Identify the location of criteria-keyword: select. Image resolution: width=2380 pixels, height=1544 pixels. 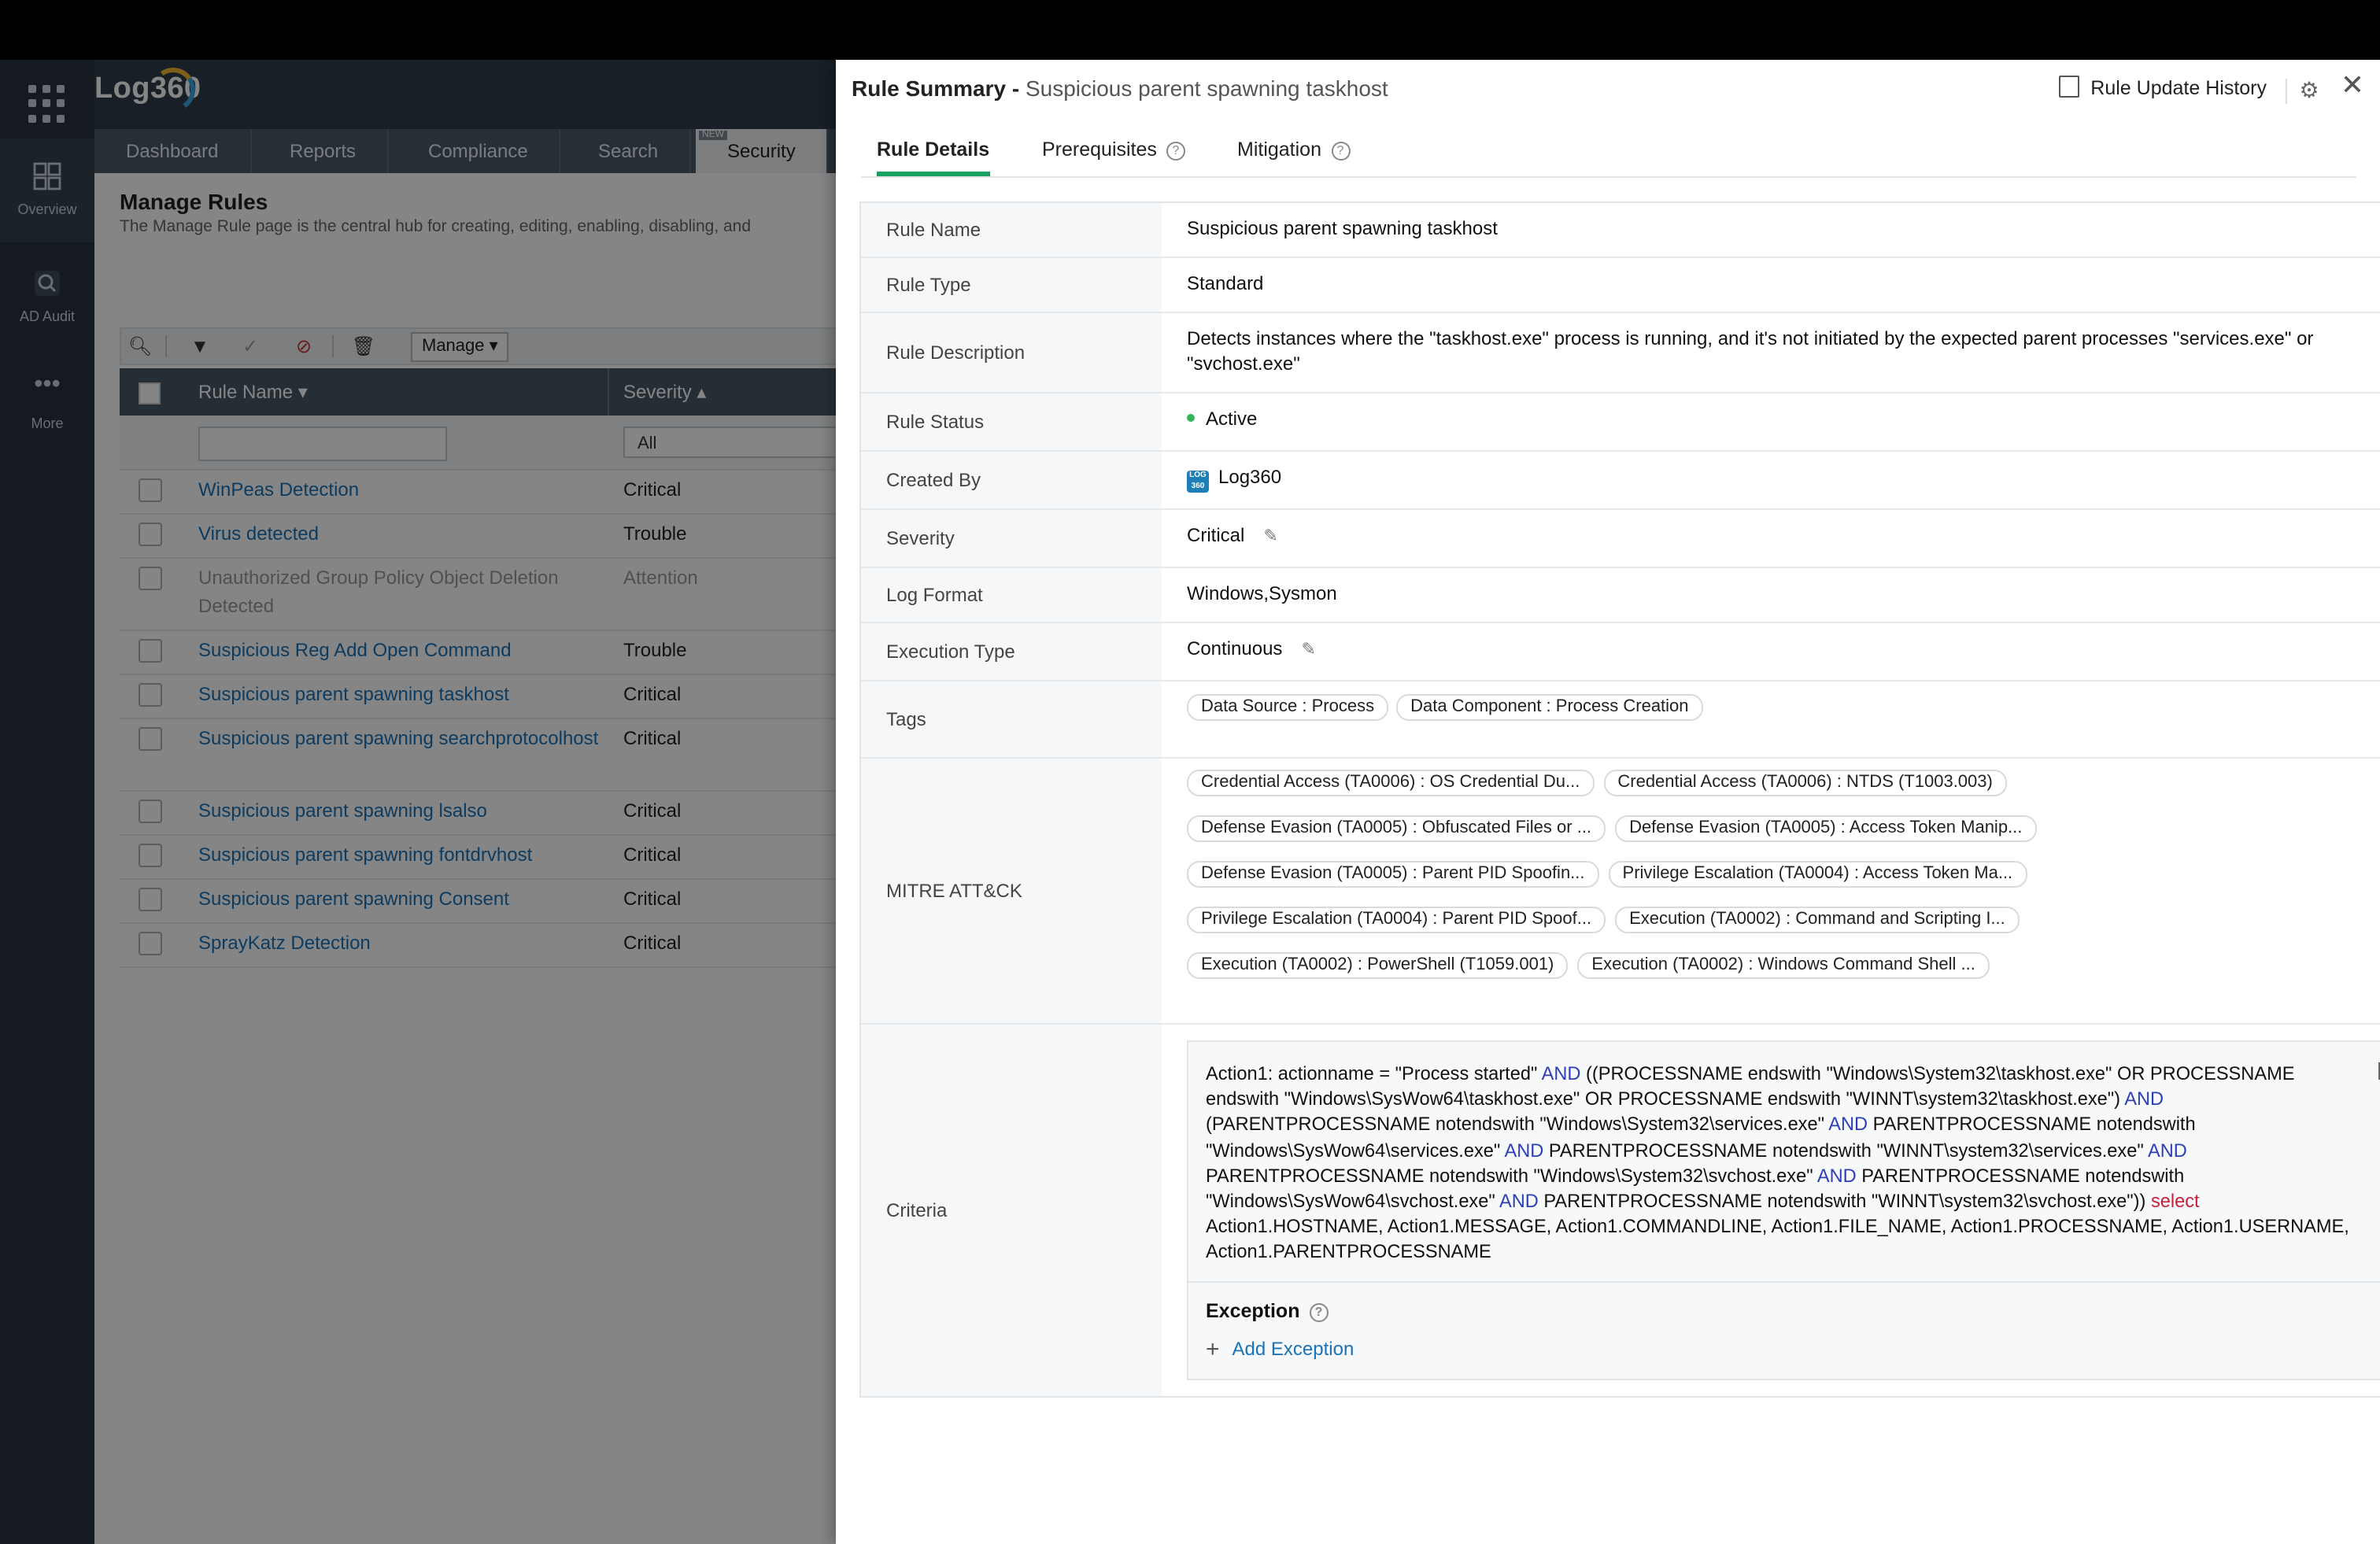
(2175, 1201).